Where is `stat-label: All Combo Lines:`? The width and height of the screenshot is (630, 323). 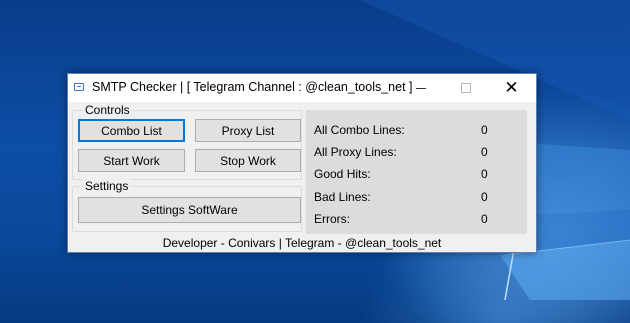
stat-label: All Combo Lines: is located at coordinates (359, 130).